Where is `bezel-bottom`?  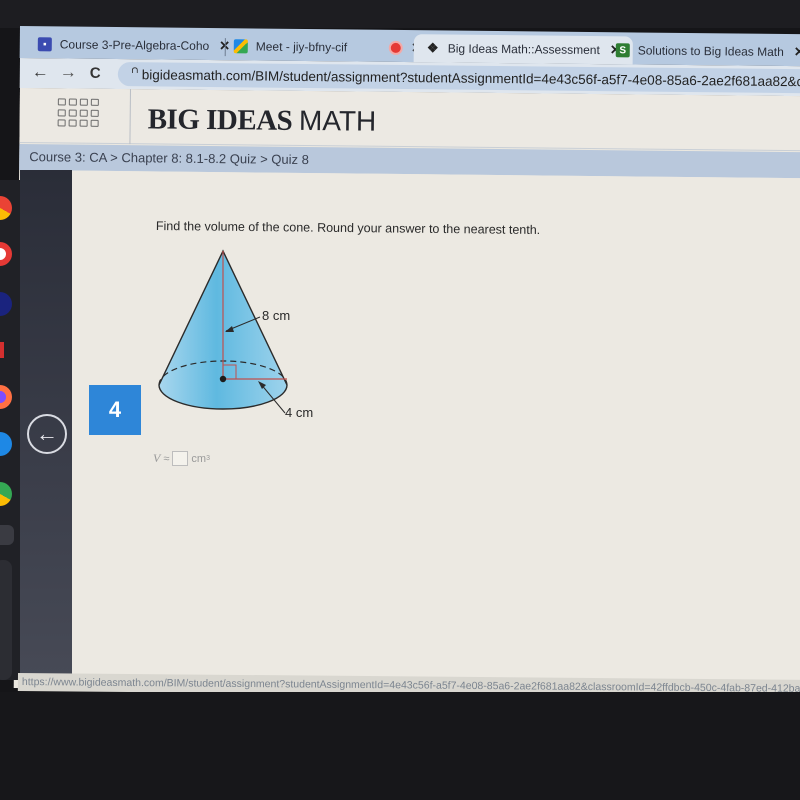 bezel-bottom is located at coordinates (400, 746).